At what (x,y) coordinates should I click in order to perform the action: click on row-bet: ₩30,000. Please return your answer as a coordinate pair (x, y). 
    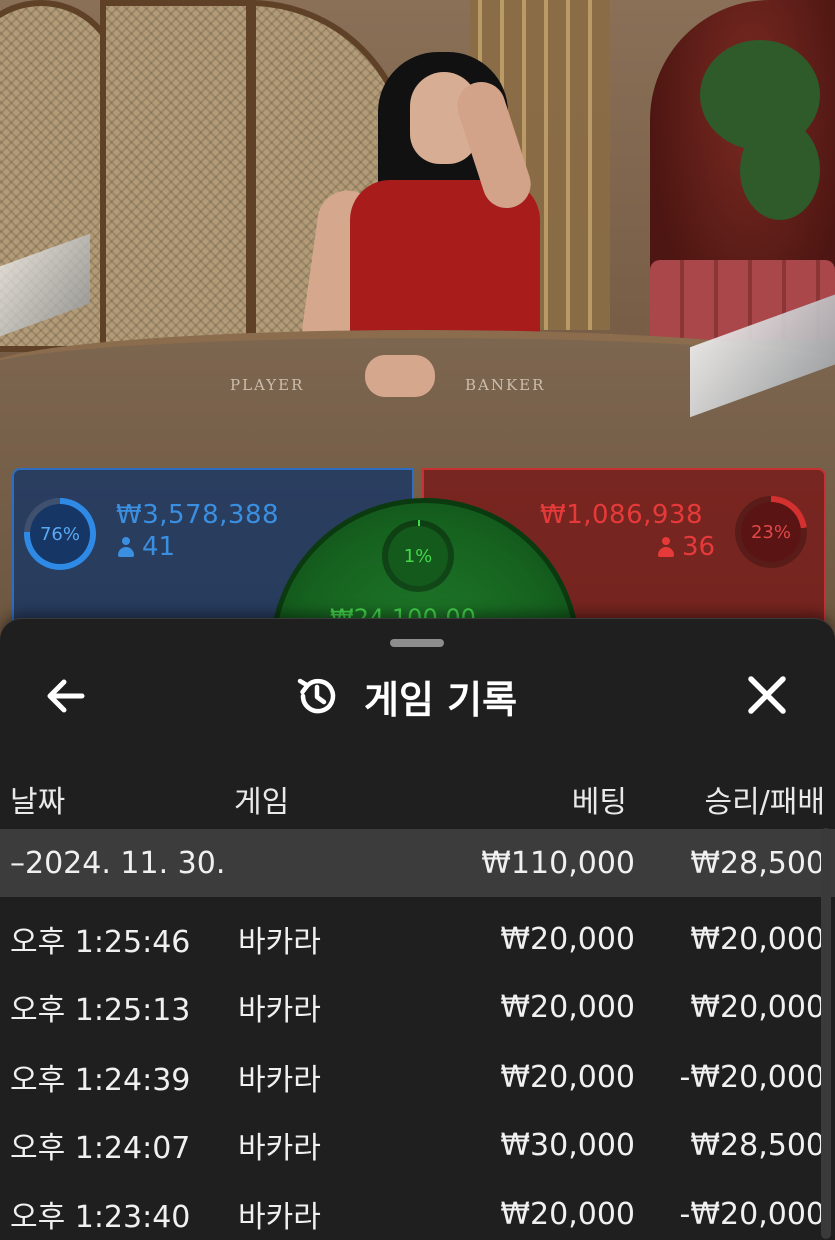
    Looking at the image, I should click on (567, 1145).